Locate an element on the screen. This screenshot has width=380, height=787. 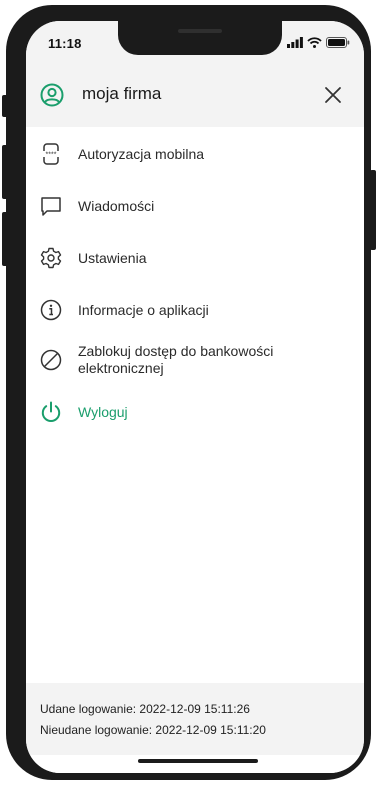
power-icon is located at coordinates (51, 412).